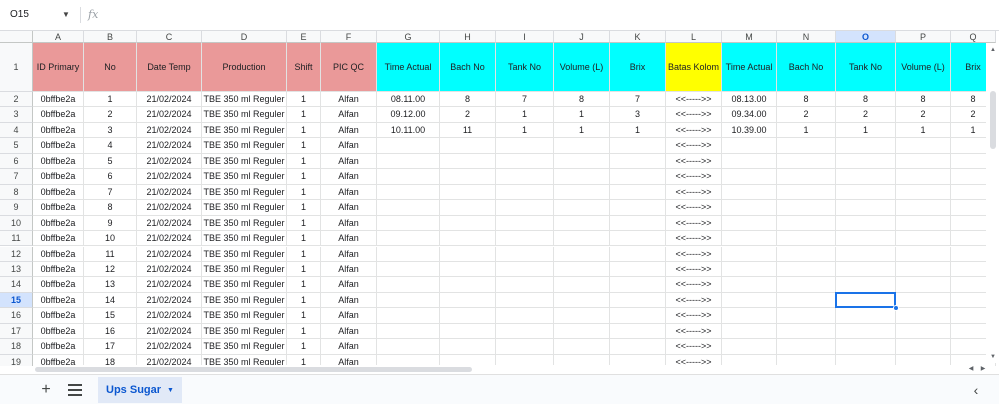 This screenshot has width=999, height=404. Describe the element at coordinates (749, 285) in the screenshot. I see `cell-m14` at that location.